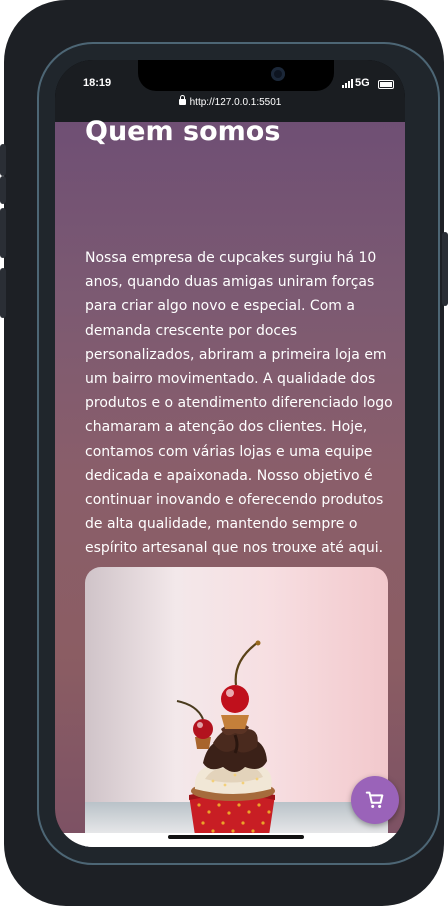 This screenshot has width=448, height=906. I want to click on notch, so click(236, 75).